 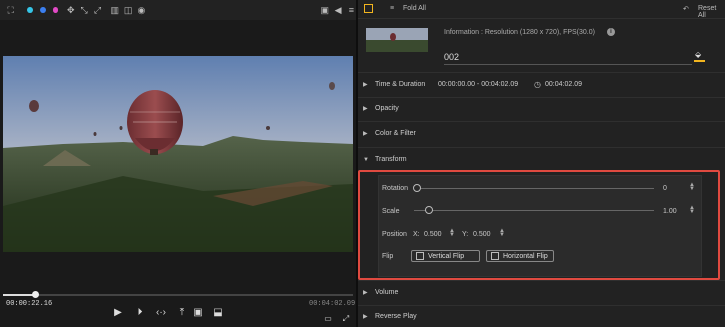 What do you see at coordinates (394, 234) in the screenshot?
I see `position-label: Position` at bounding box center [394, 234].